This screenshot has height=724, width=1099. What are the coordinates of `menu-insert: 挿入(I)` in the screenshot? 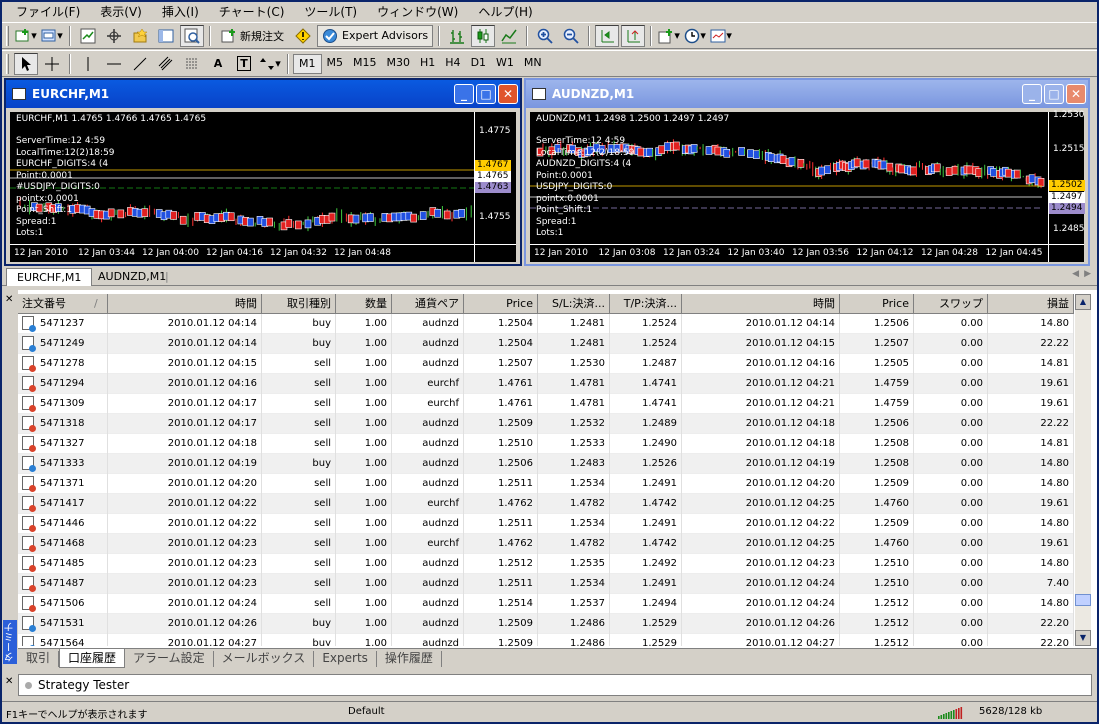 It's located at (180, 12).